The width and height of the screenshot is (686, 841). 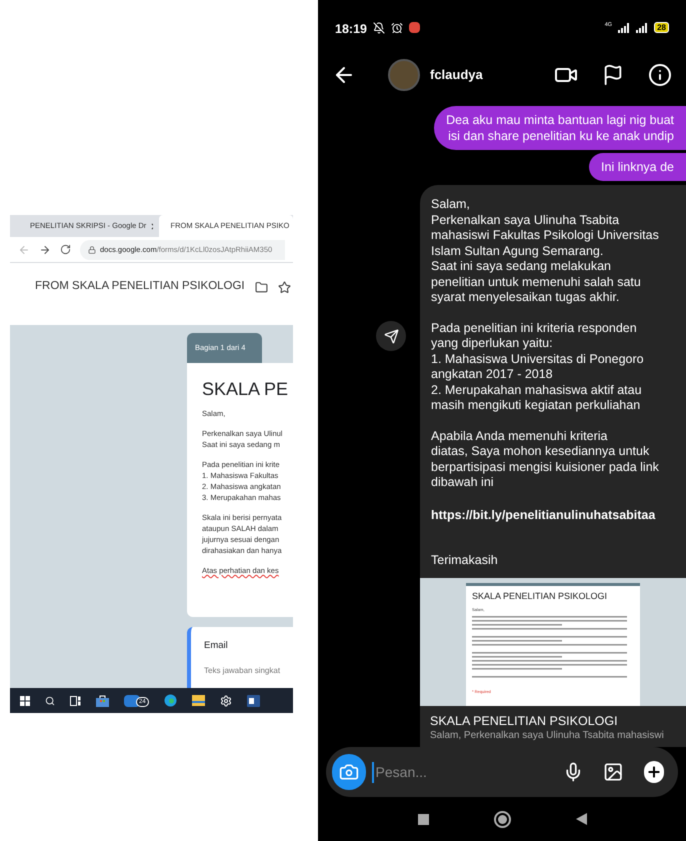 I want to click on browser-icon, so click(x=170, y=700).